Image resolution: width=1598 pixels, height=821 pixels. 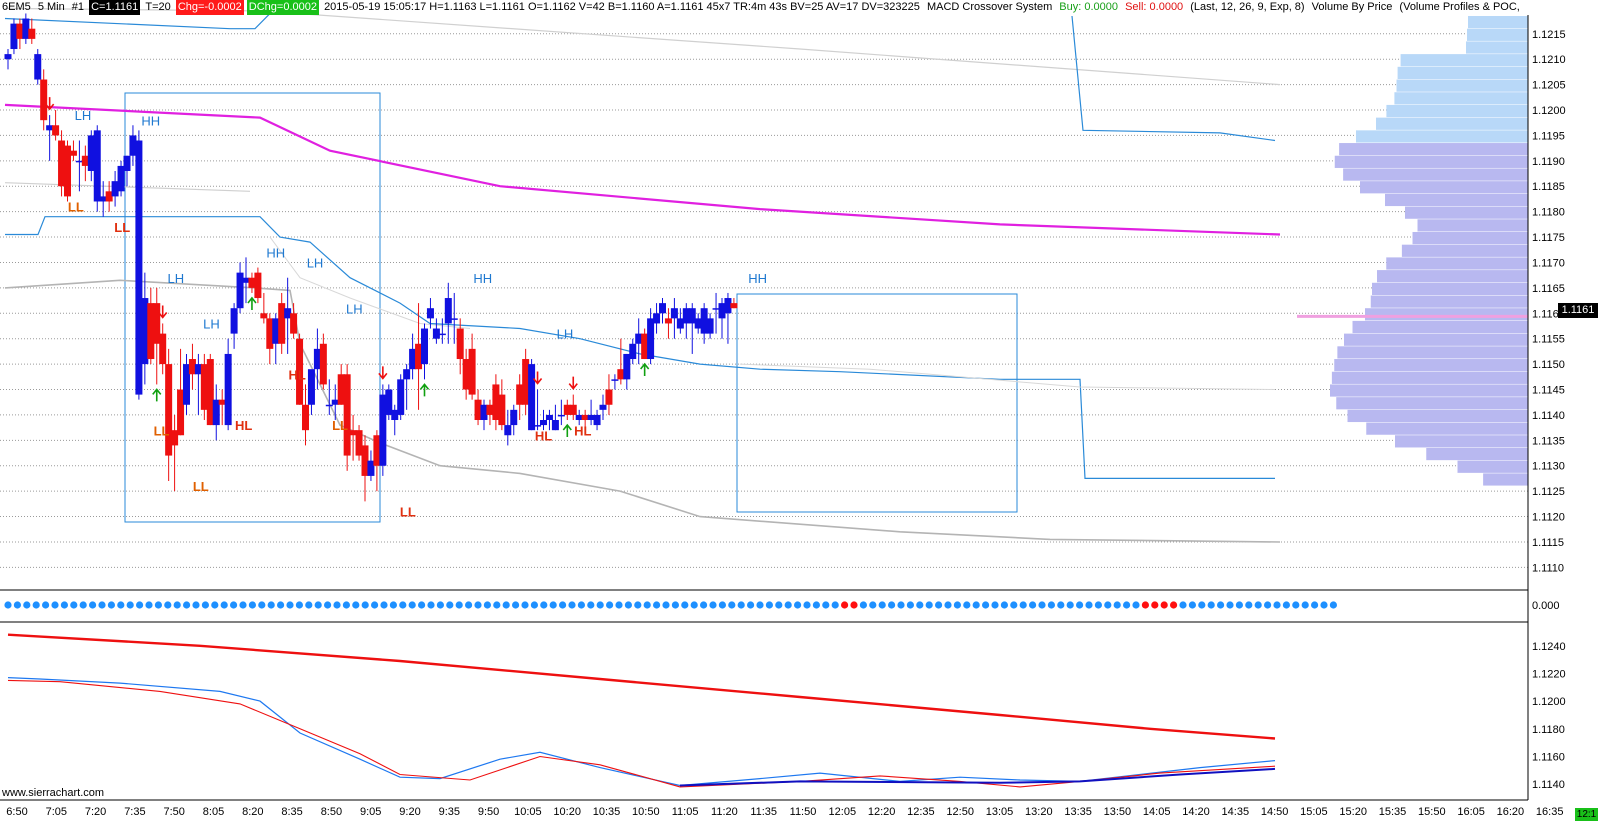 I want to click on chart-no: #1, so click(x=78, y=7).